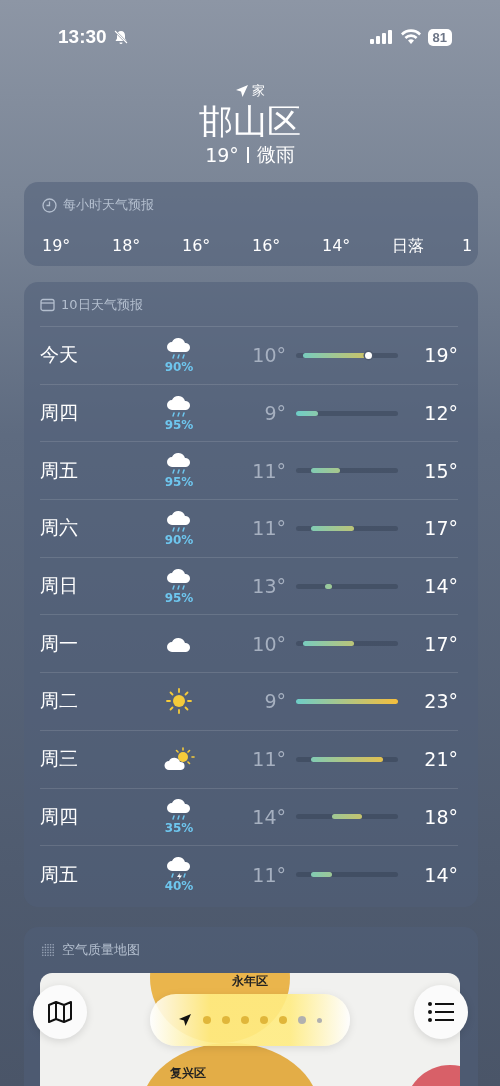  What do you see at coordinates (179, 829) in the screenshot?
I see `precipitation-chance: 35%` at bounding box center [179, 829].